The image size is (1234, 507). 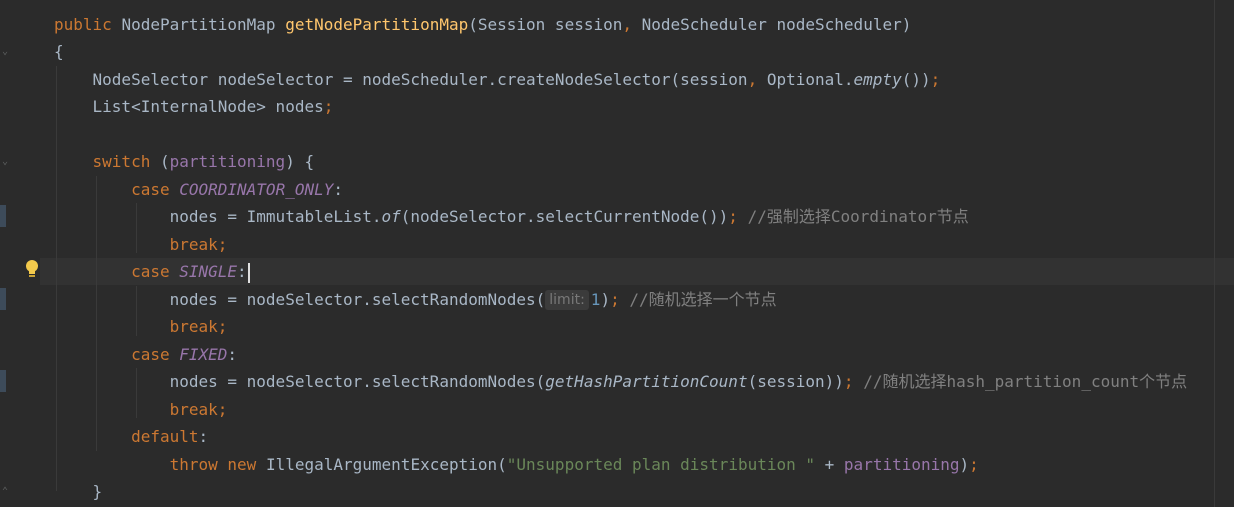 I want to click on code-line-13: case FIXED:, so click(x=145, y=354).